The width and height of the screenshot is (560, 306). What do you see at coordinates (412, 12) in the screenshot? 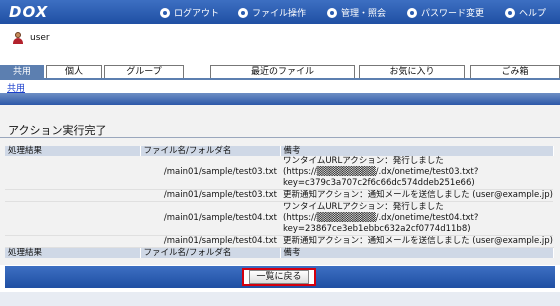
I see `password-icon` at bounding box center [412, 12].